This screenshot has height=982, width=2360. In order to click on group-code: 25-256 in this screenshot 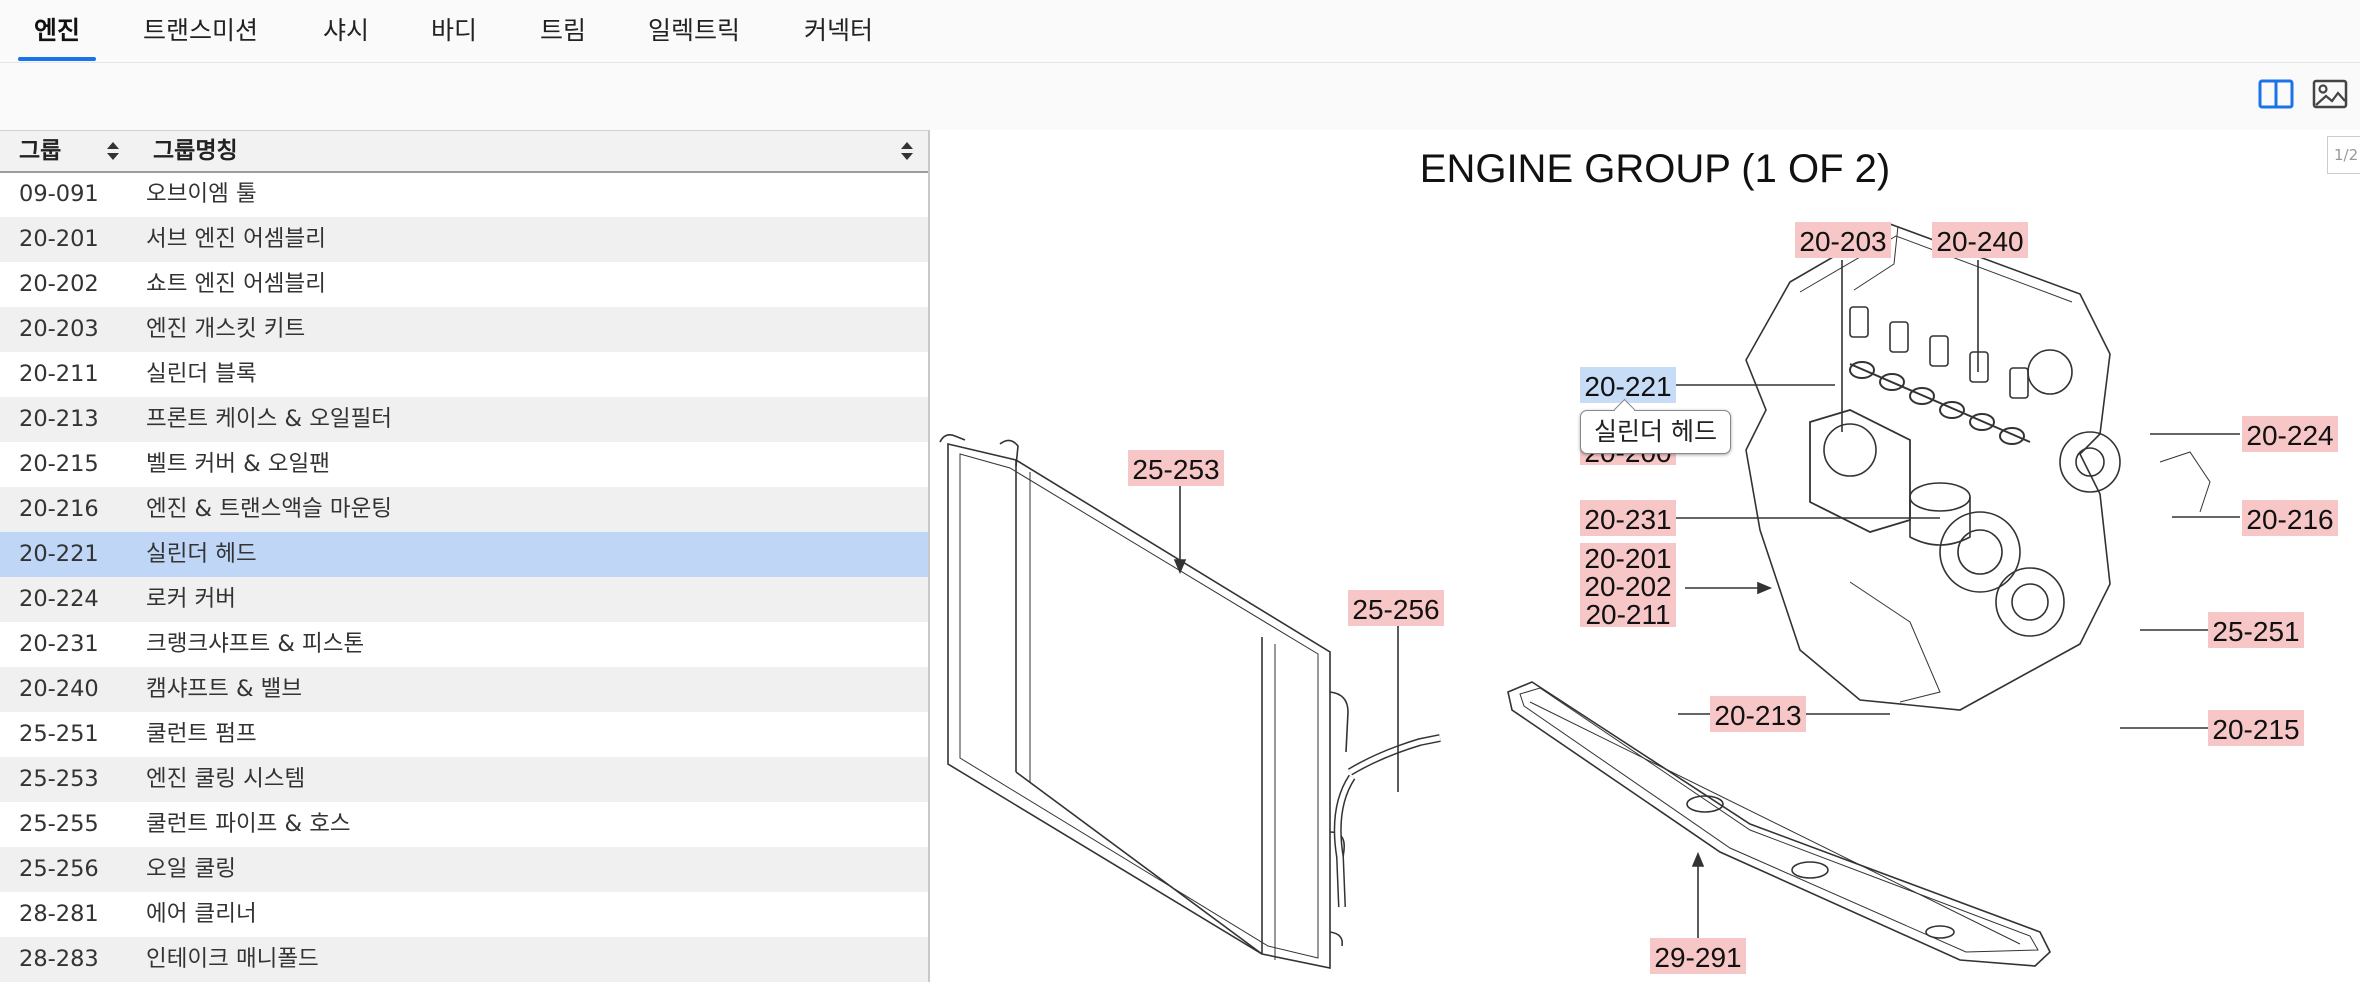, I will do `click(59, 869)`.